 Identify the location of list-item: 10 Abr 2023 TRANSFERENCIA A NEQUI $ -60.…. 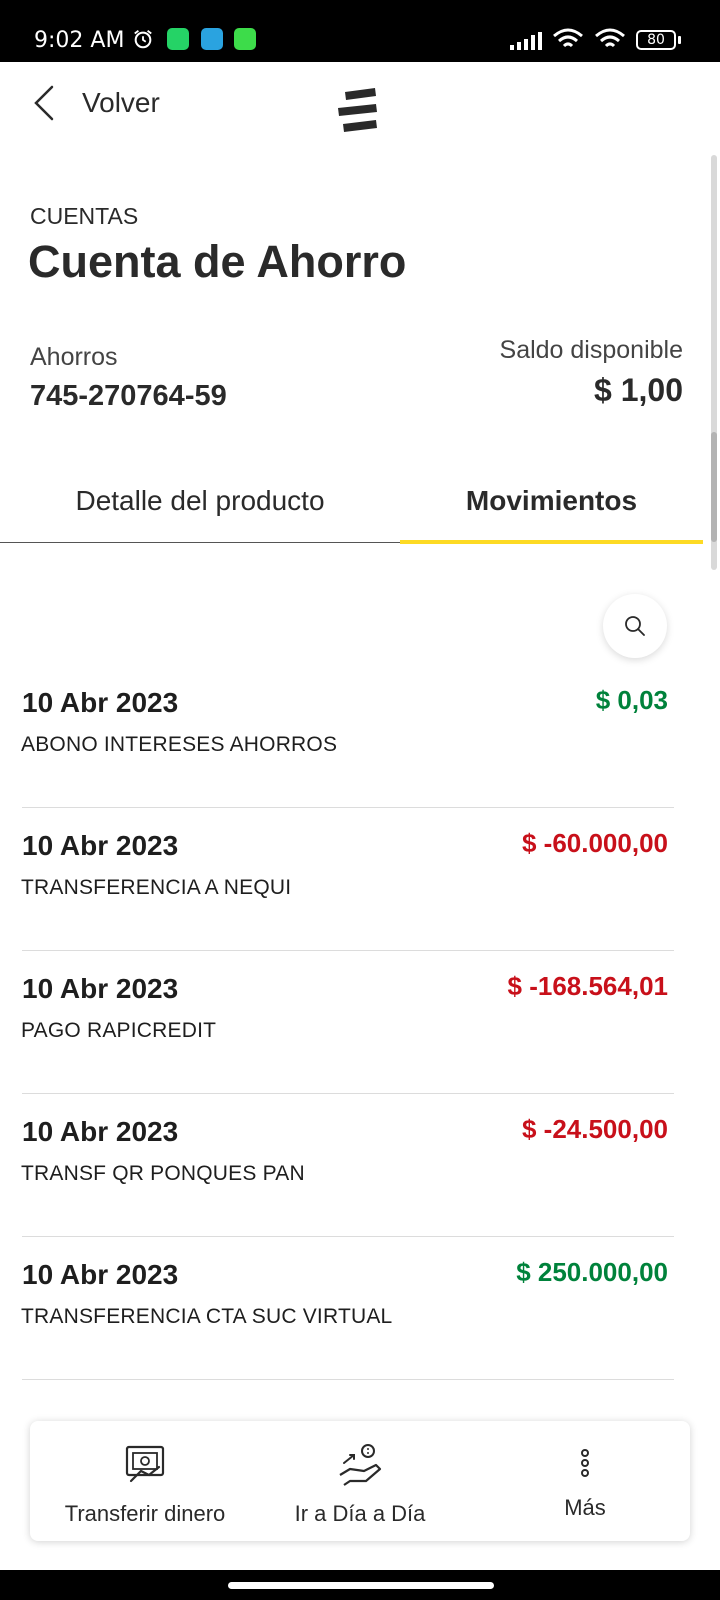
(360, 879).